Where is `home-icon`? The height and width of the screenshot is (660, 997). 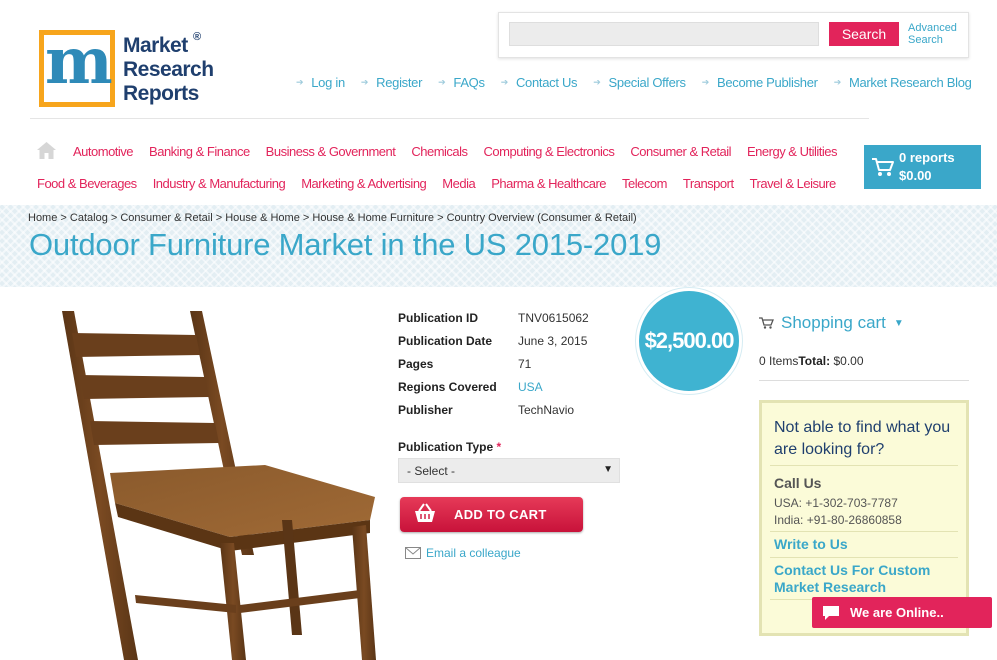 home-icon is located at coordinates (46, 150).